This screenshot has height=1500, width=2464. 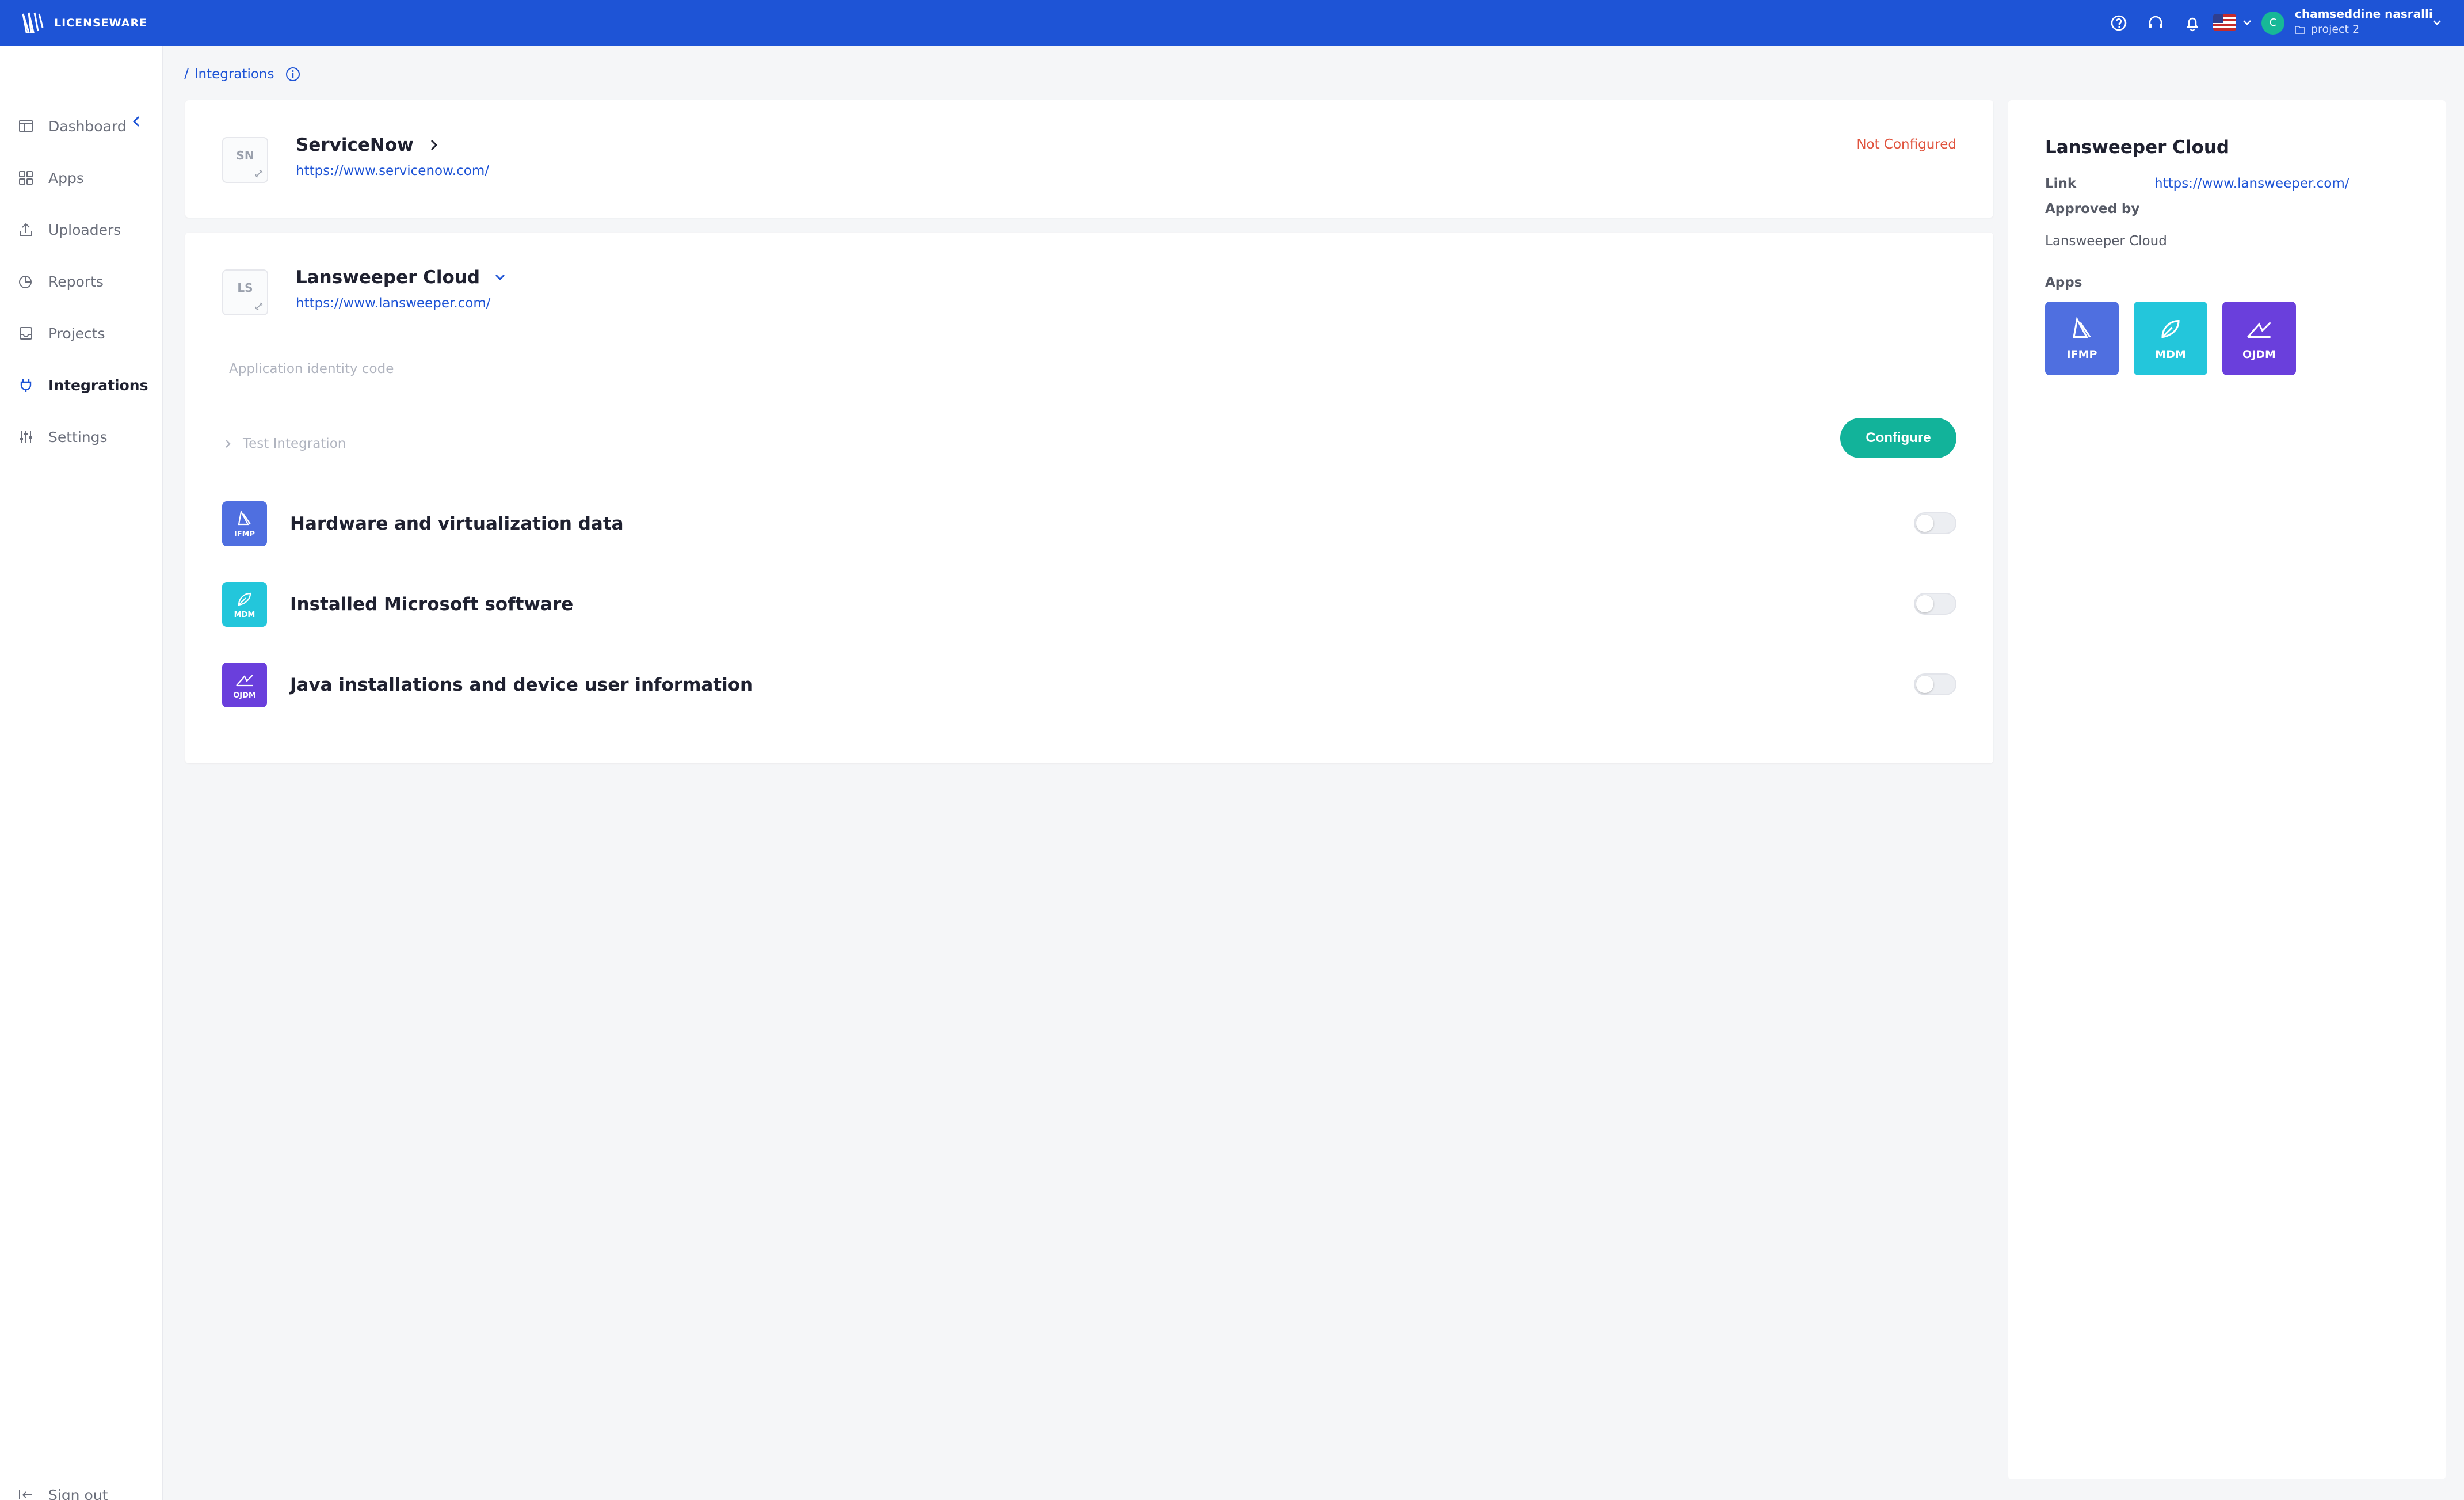 What do you see at coordinates (2300, 30) in the screenshot?
I see `folder-icon` at bounding box center [2300, 30].